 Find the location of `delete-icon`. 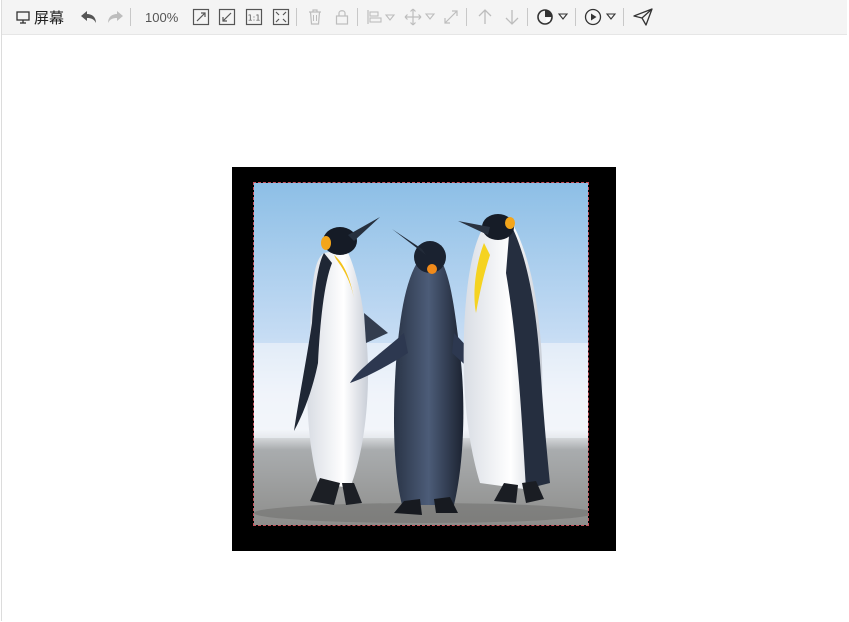

delete-icon is located at coordinates (315, 17).